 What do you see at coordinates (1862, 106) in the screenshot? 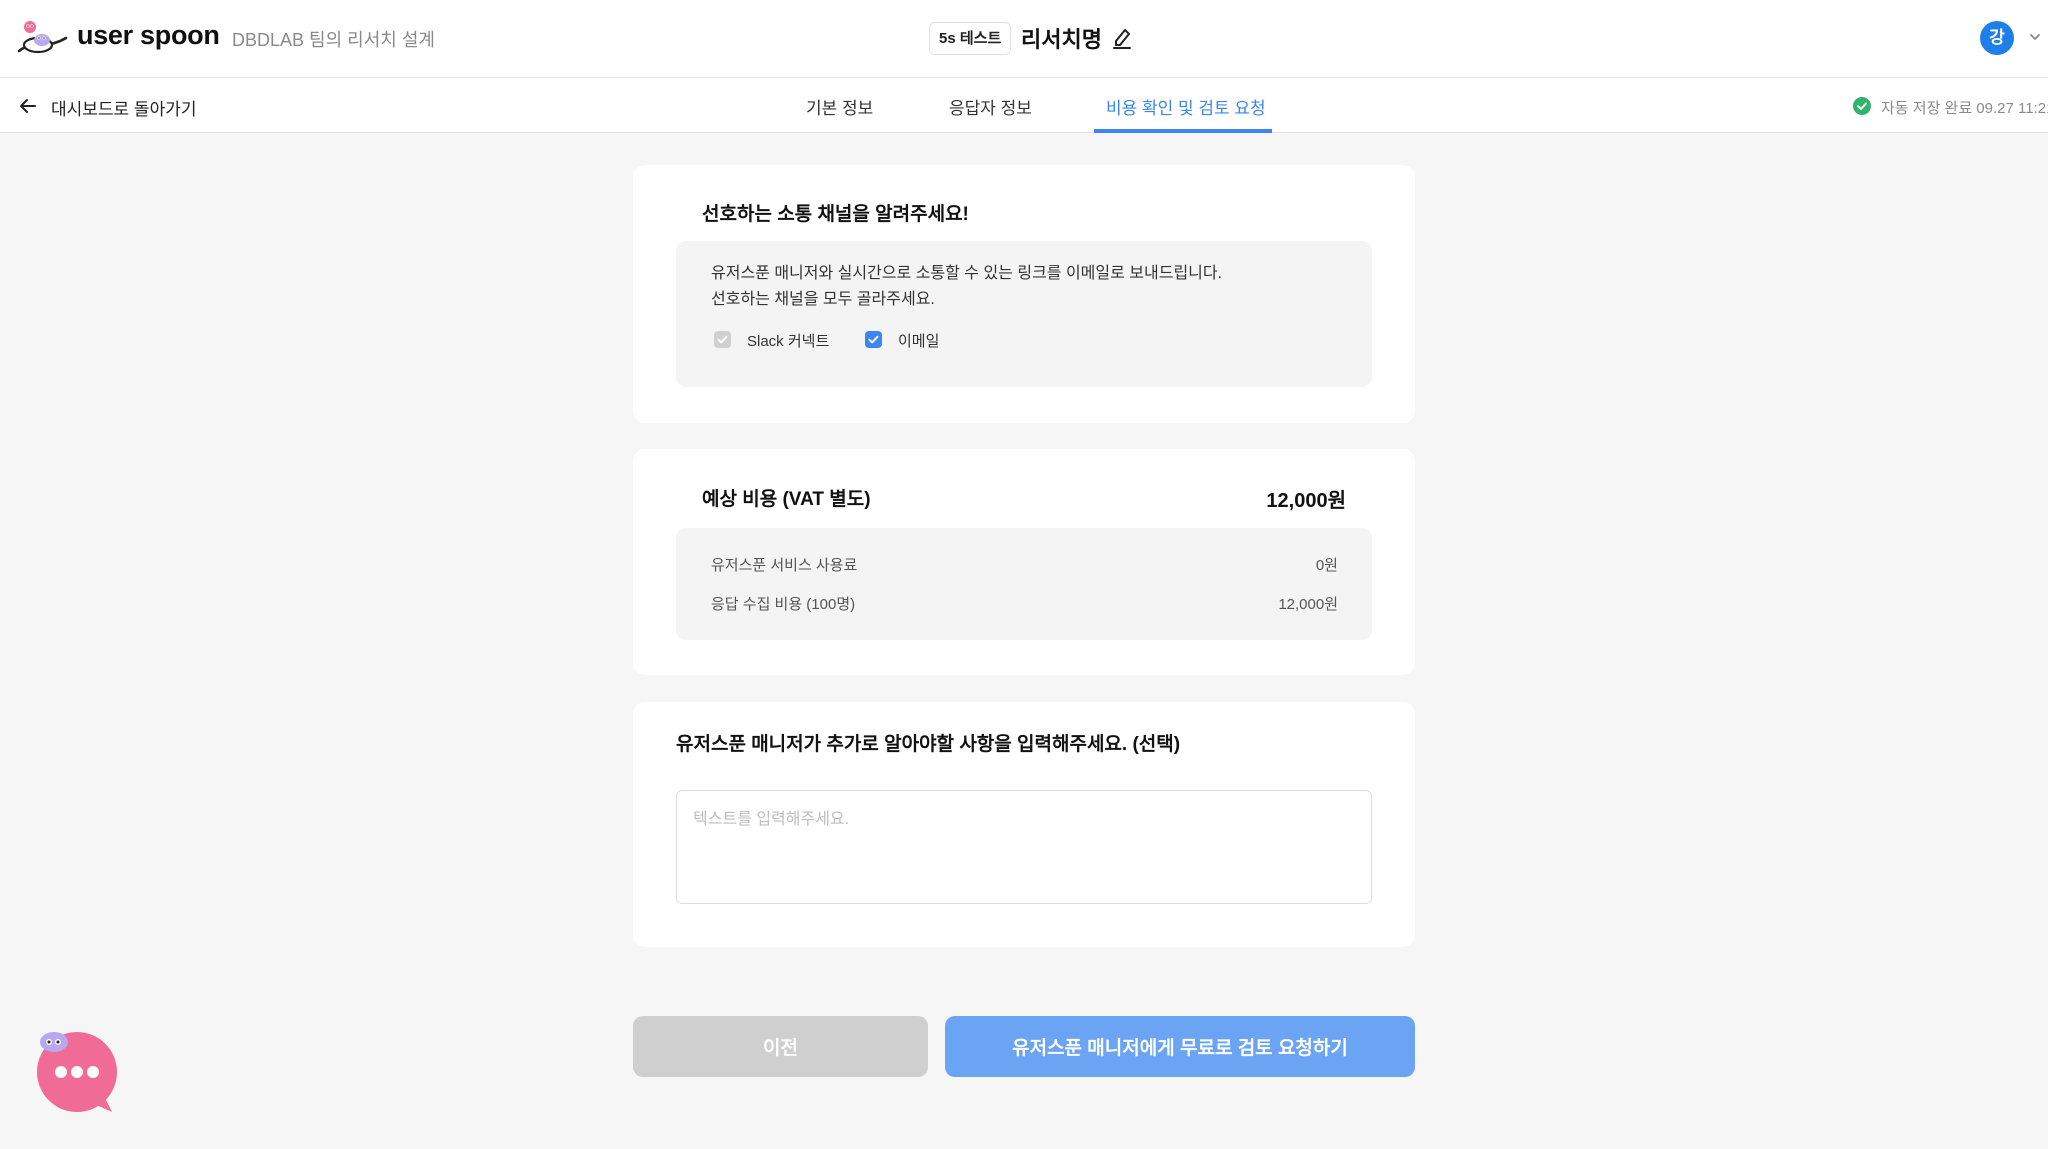
I see `check-circle-icon` at bounding box center [1862, 106].